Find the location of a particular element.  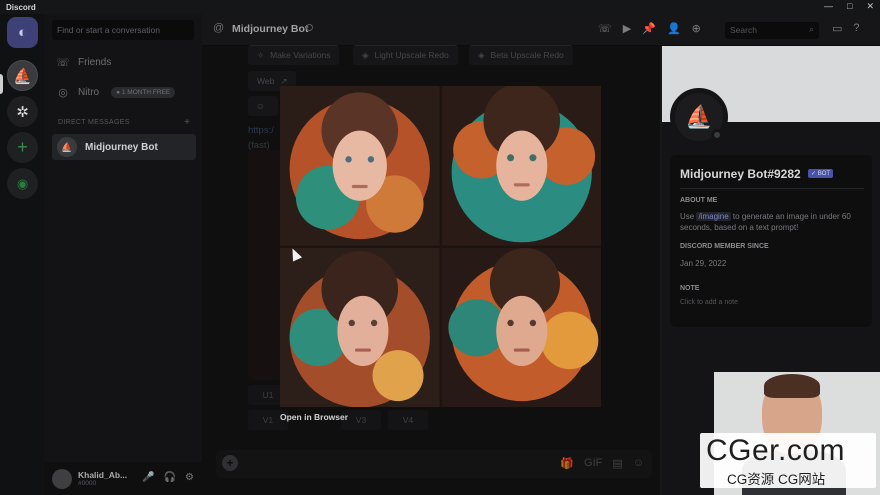

inbox-icon: ▭ is located at coordinates (837, 28).